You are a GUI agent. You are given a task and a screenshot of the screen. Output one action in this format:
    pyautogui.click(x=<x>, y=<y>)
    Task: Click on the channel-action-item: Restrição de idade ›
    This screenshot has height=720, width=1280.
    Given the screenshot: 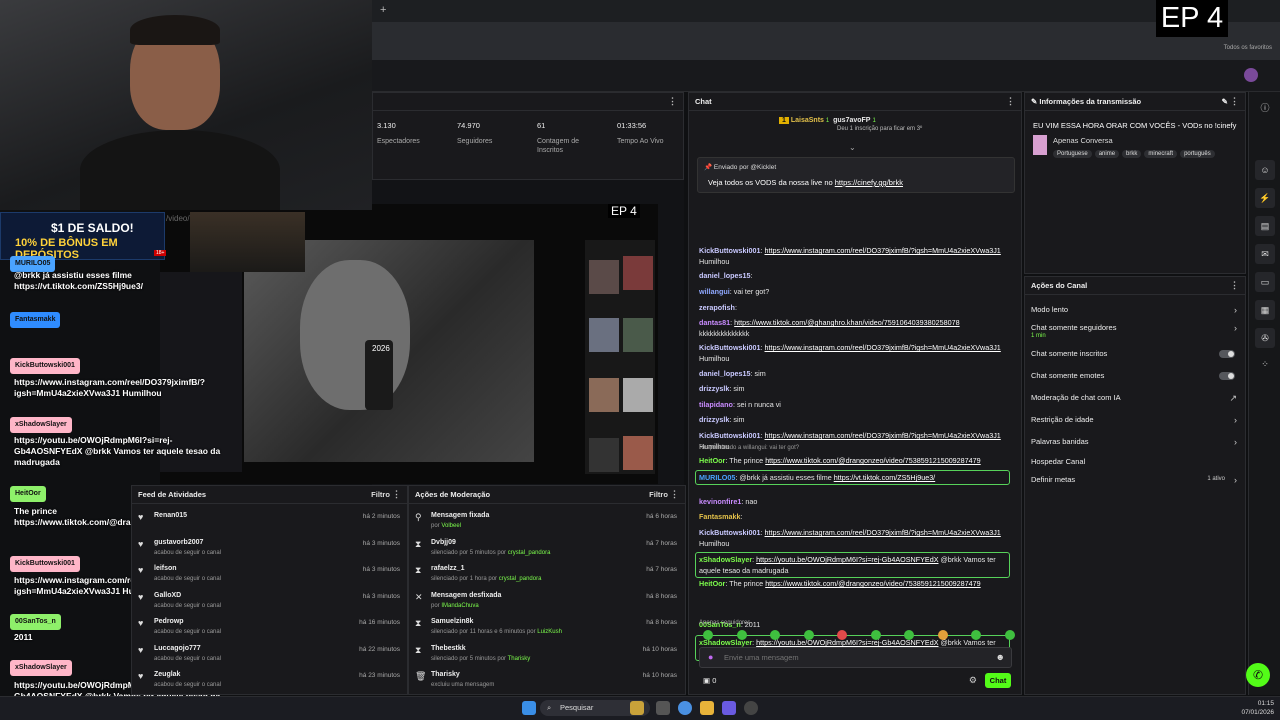 What is the action you would take?
    pyautogui.click(x=1136, y=422)
    